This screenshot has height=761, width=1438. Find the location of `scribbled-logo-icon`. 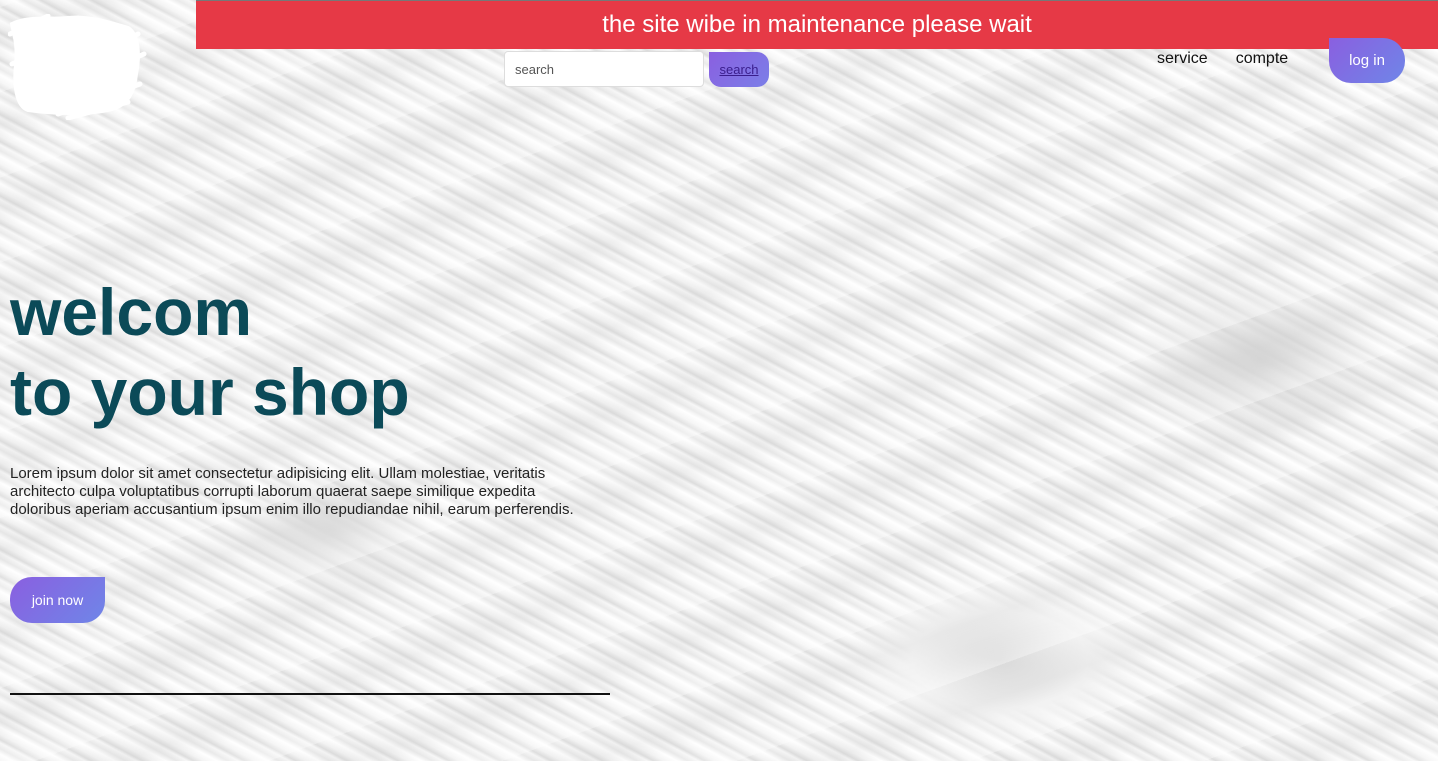

scribbled-logo-icon is located at coordinates (77, 67).